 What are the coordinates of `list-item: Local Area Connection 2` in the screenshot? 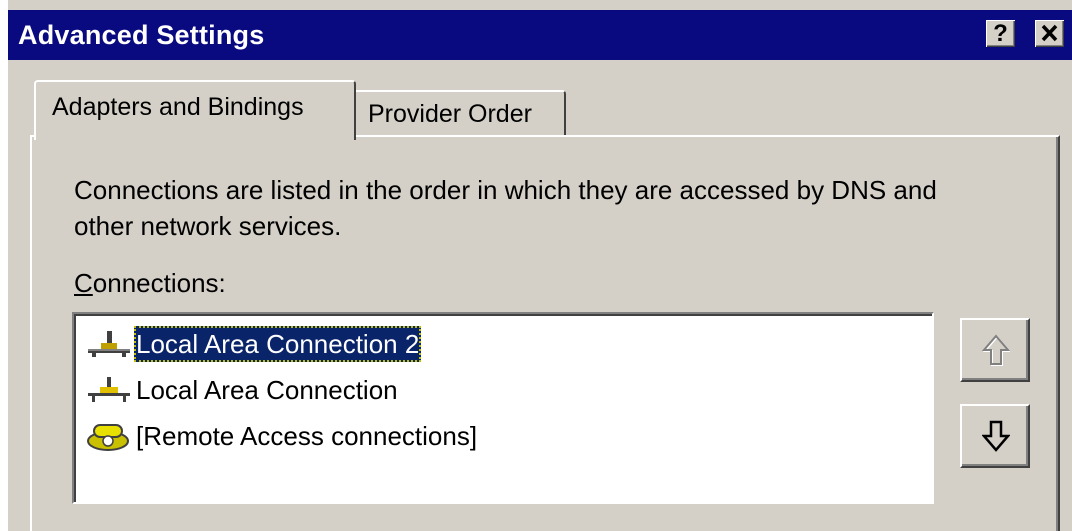 It's located at (254, 343).